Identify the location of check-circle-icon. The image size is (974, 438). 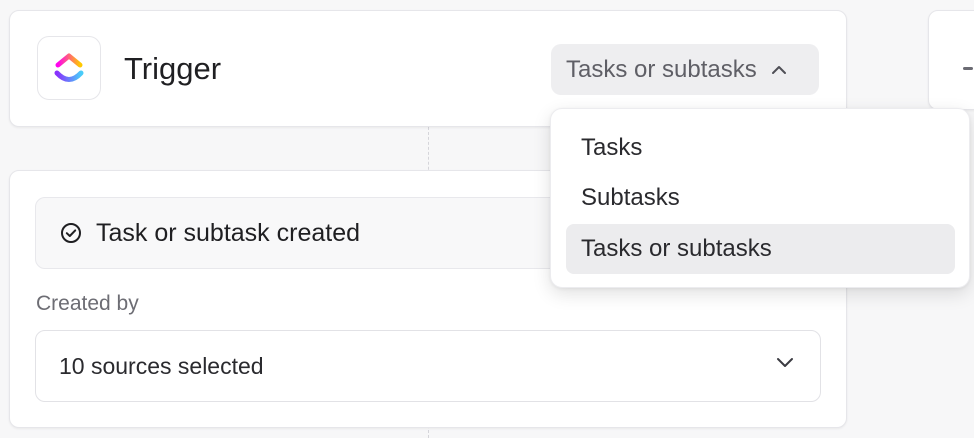
(71, 233).